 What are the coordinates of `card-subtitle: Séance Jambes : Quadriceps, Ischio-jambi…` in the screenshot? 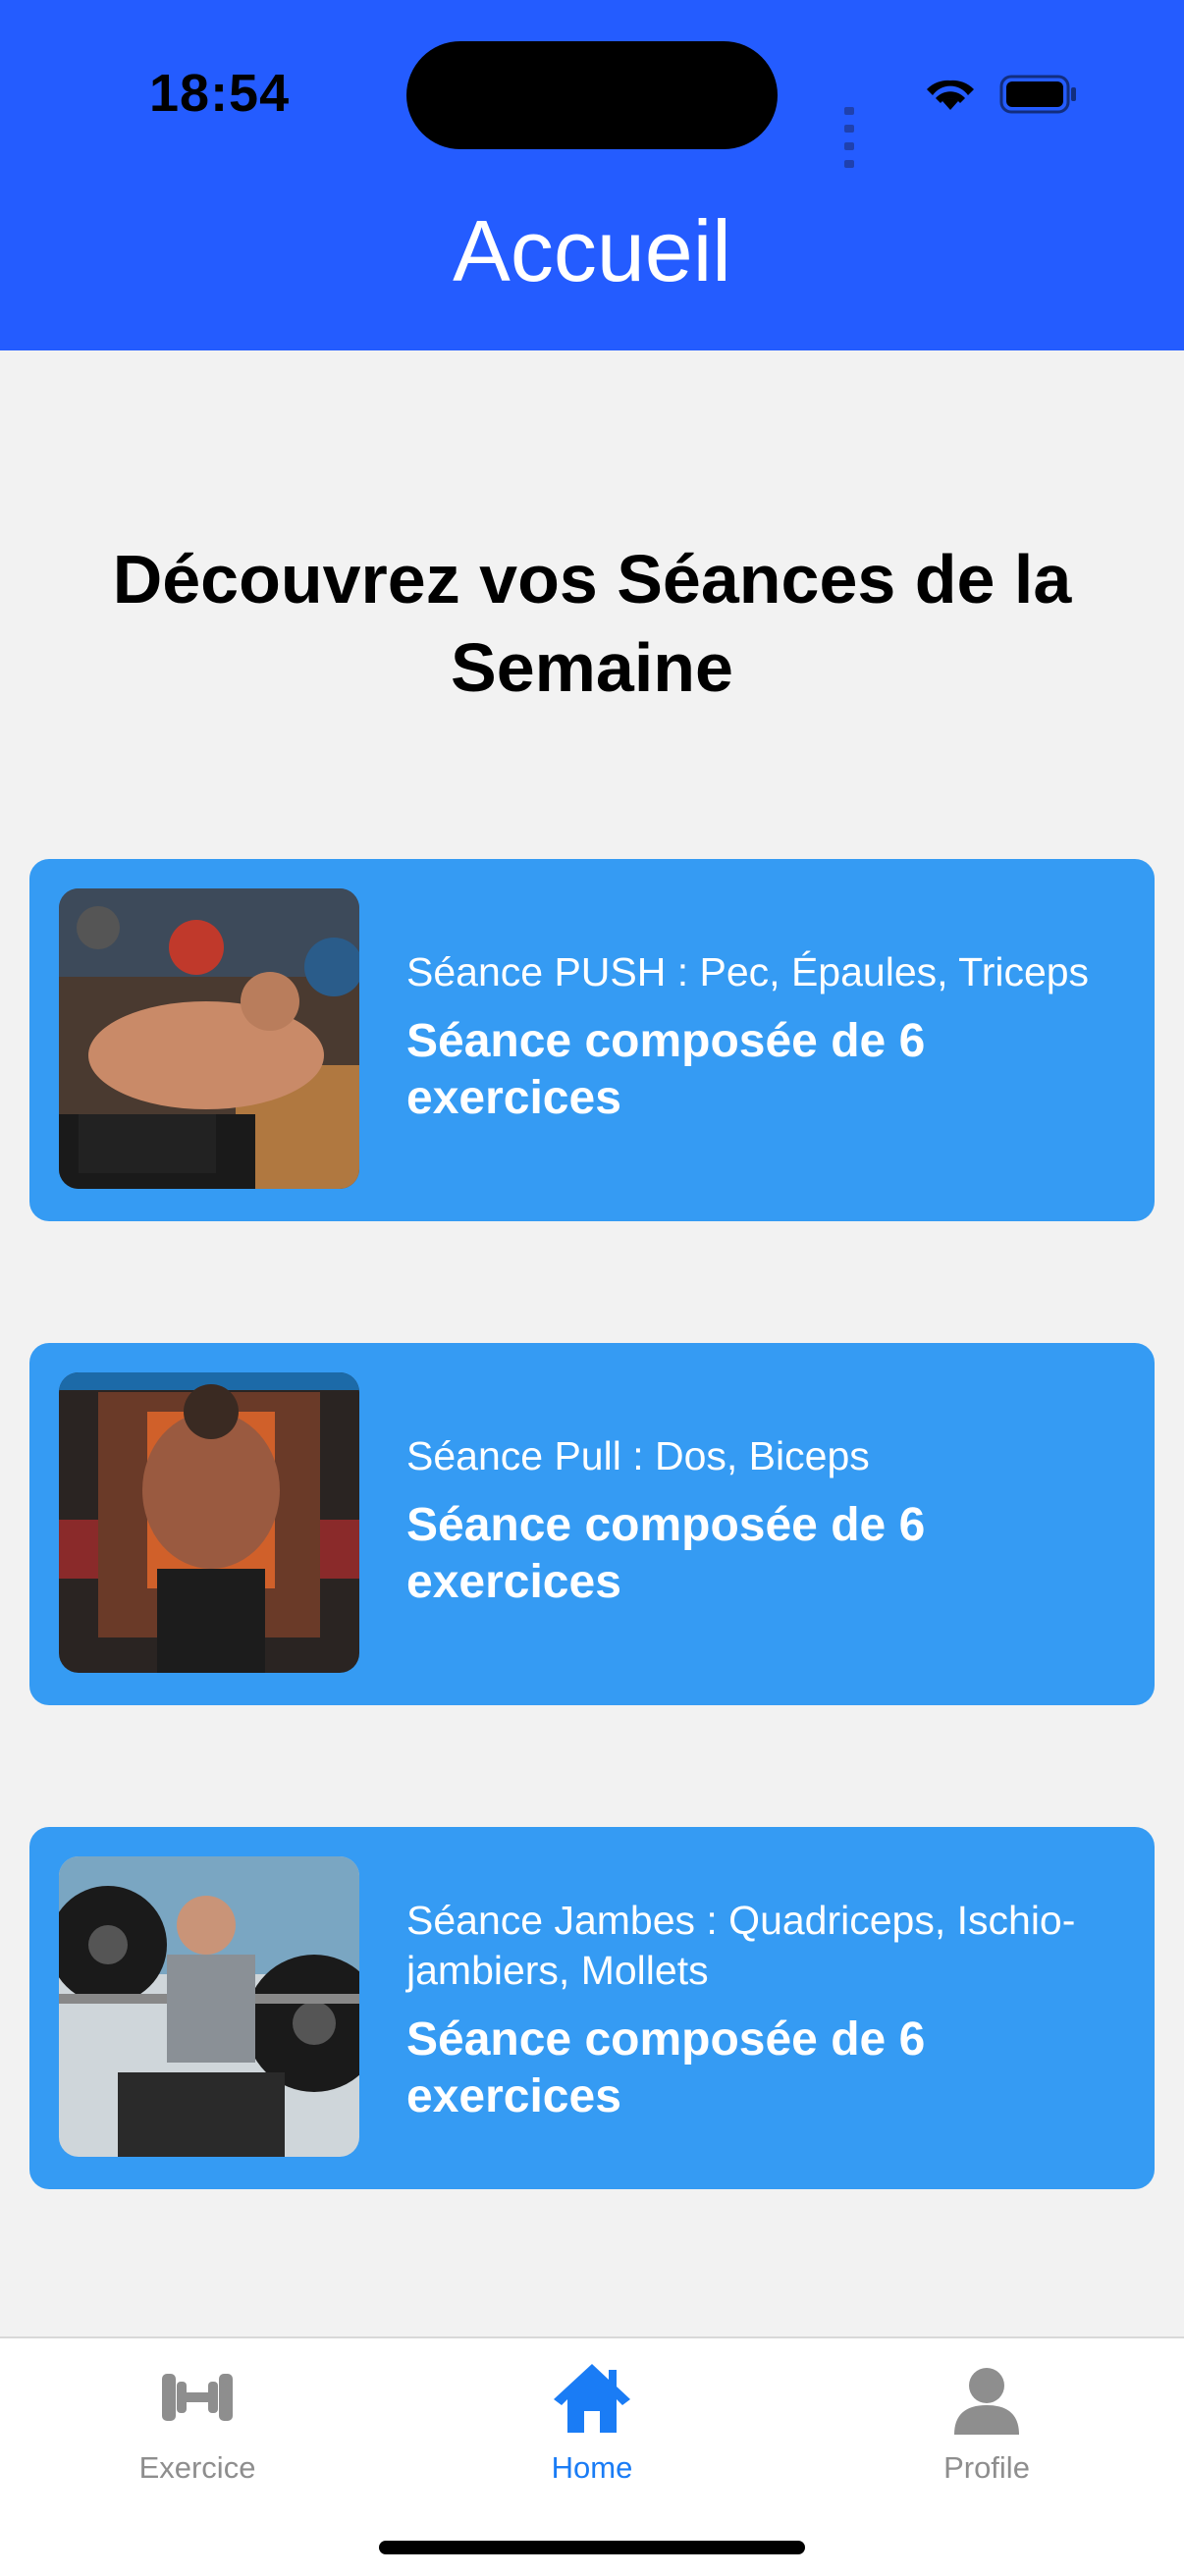 It's located at (741, 1945).